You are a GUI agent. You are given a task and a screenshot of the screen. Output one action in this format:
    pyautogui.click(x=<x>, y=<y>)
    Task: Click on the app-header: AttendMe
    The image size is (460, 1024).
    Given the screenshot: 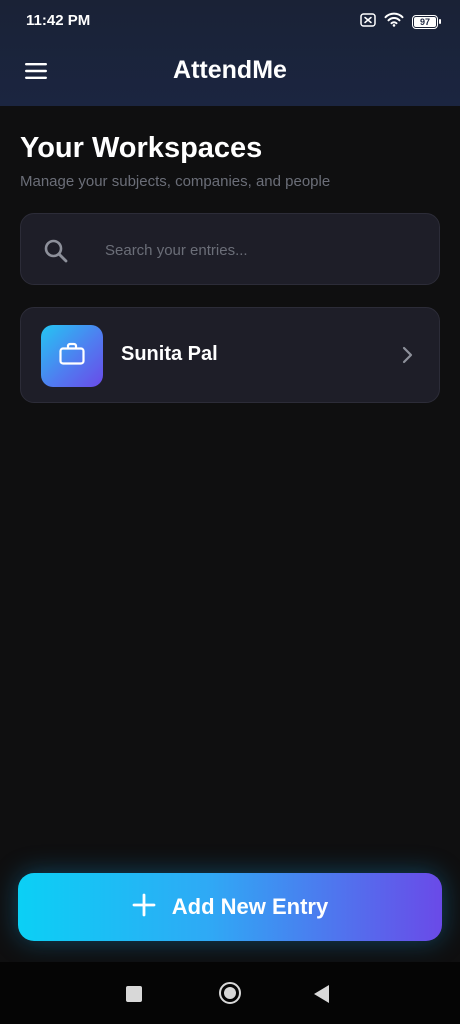 What is the action you would take?
    pyautogui.click(x=230, y=74)
    